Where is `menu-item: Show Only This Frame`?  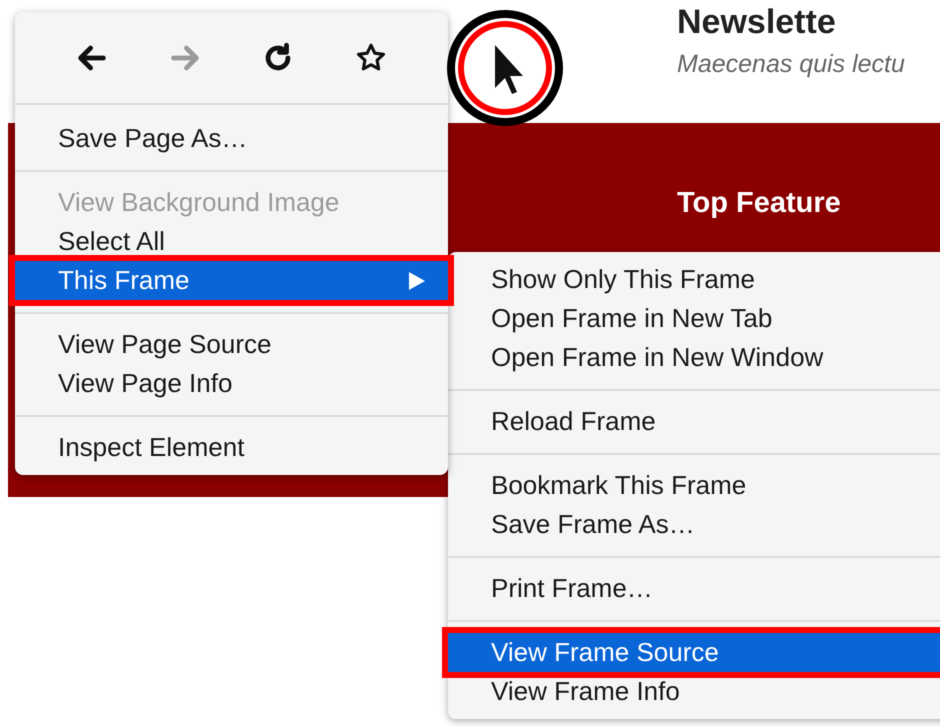
menu-item: Show Only This Frame is located at coordinates (694, 279).